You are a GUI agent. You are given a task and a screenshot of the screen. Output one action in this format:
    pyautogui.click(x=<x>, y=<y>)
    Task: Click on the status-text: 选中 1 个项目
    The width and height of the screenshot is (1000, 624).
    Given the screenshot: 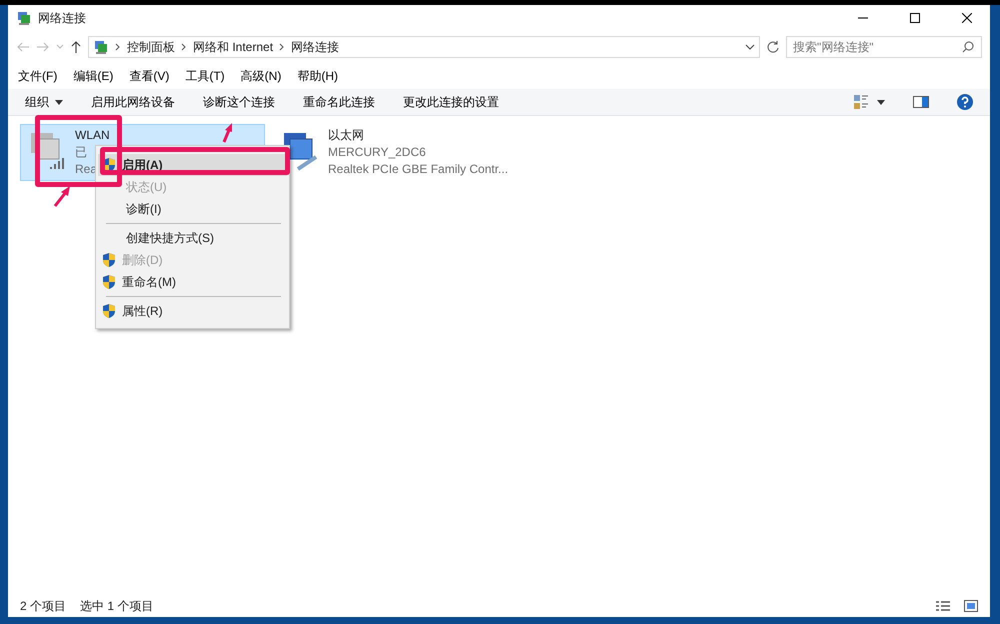 What is the action you would take?
    pyautogui.click(x=117, y=606)
    